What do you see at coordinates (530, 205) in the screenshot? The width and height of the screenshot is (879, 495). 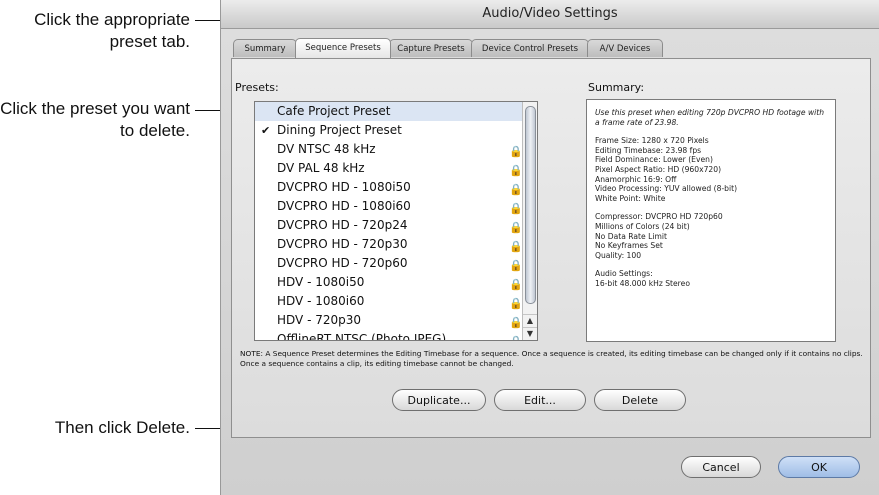 I see `scrollbar-thumb` at bounding box center [530, 205].